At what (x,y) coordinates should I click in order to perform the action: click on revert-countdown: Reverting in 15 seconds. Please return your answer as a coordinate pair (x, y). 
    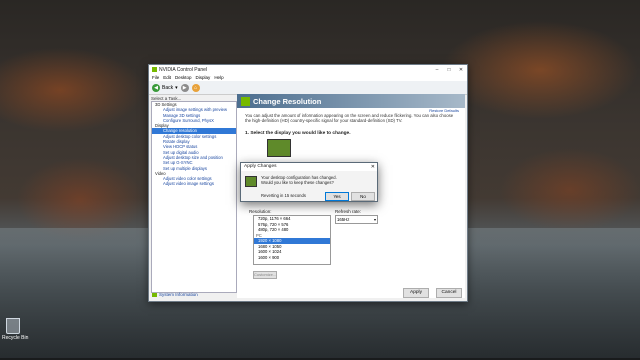
    Looking at the image, I should click on (283, 195).